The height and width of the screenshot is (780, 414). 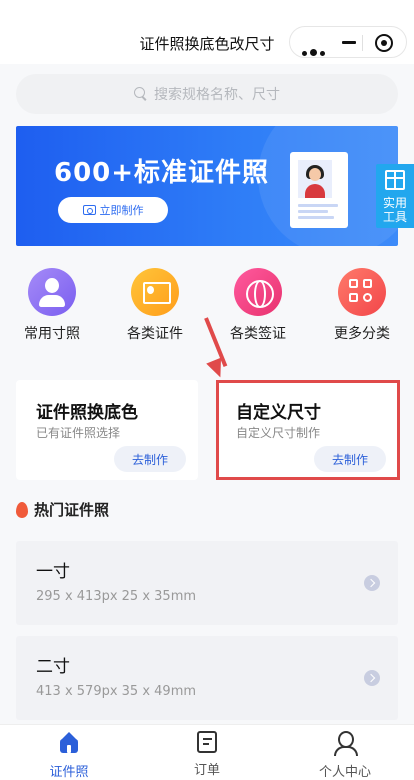 What do you see at coordinates (278, 433) in the screenshot?
I see `card-subtitle: 自定义尺寸制作` at bounding box center [278, 433].